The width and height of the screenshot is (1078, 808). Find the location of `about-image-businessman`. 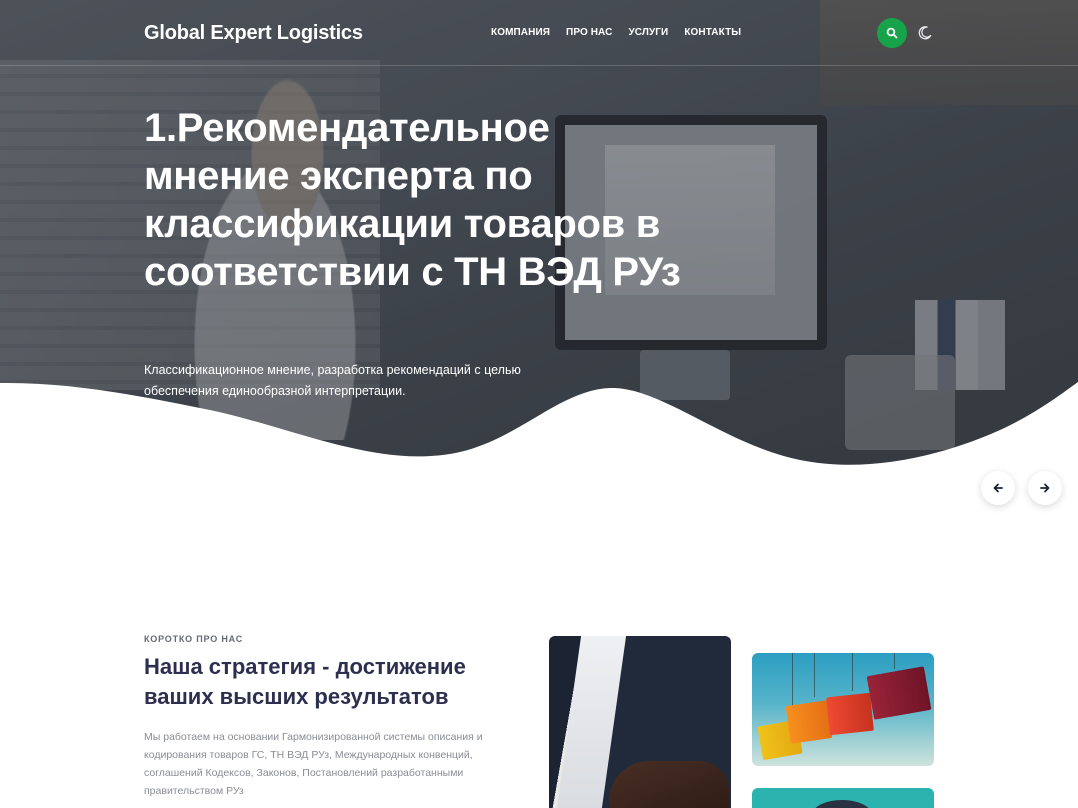

about-image-businessman is located at coordinates (640, 722).